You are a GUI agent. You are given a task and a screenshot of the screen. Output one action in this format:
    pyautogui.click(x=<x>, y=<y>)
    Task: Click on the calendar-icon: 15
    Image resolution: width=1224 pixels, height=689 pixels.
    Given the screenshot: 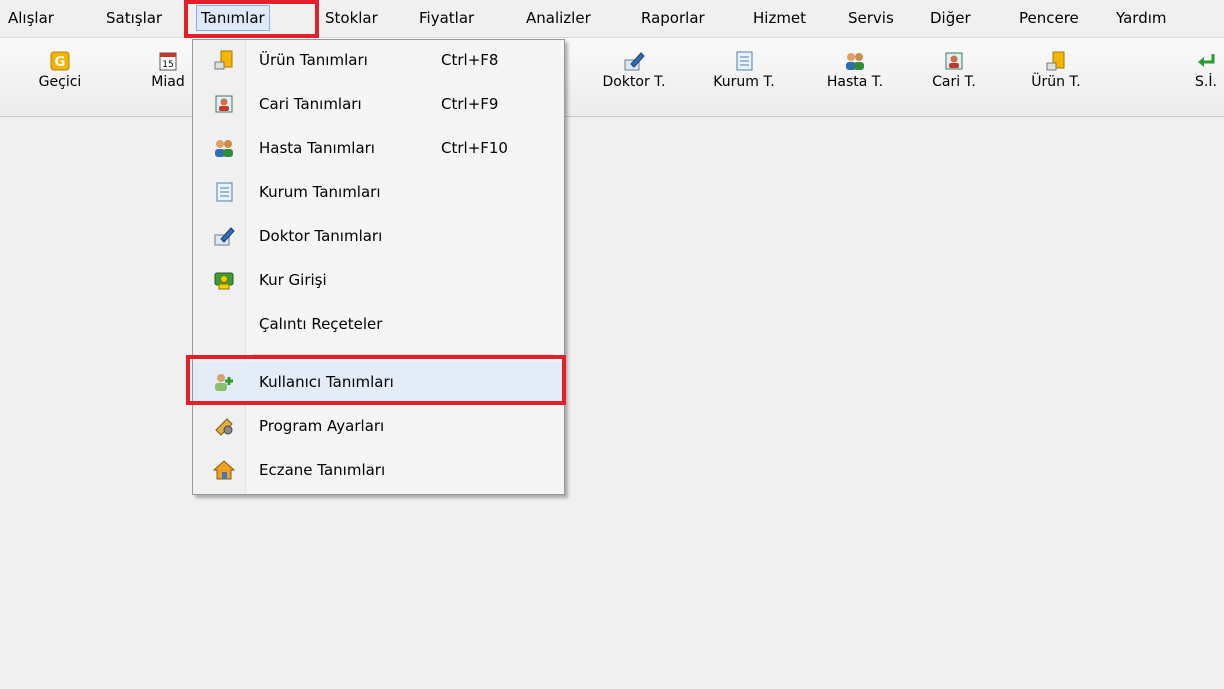 What is the action you would take?
    pyautogui.click(x=168, y=61)
    